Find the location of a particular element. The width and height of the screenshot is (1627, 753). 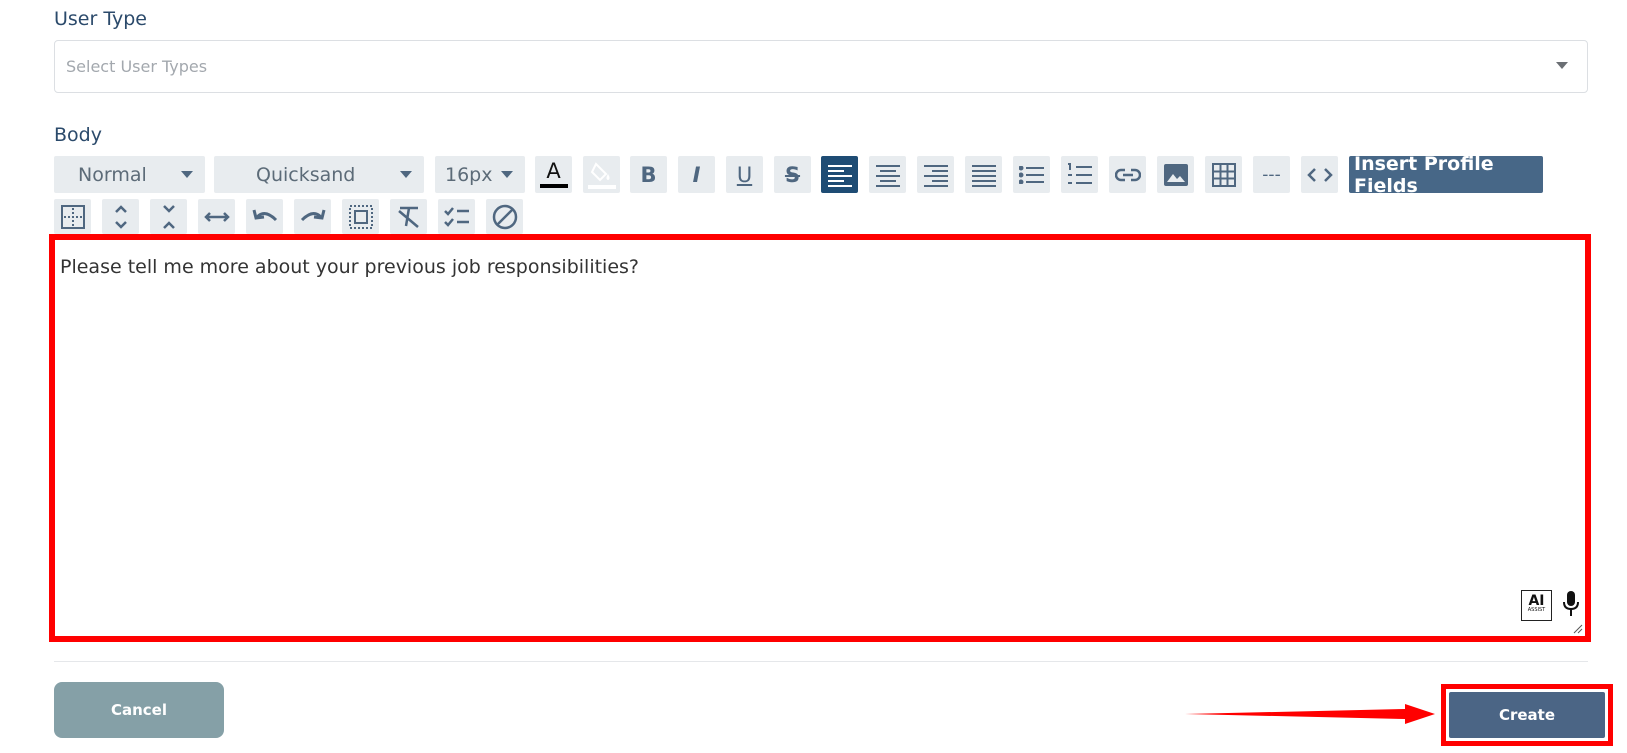

clear-formatting-button is located at coordinates (408, 216).